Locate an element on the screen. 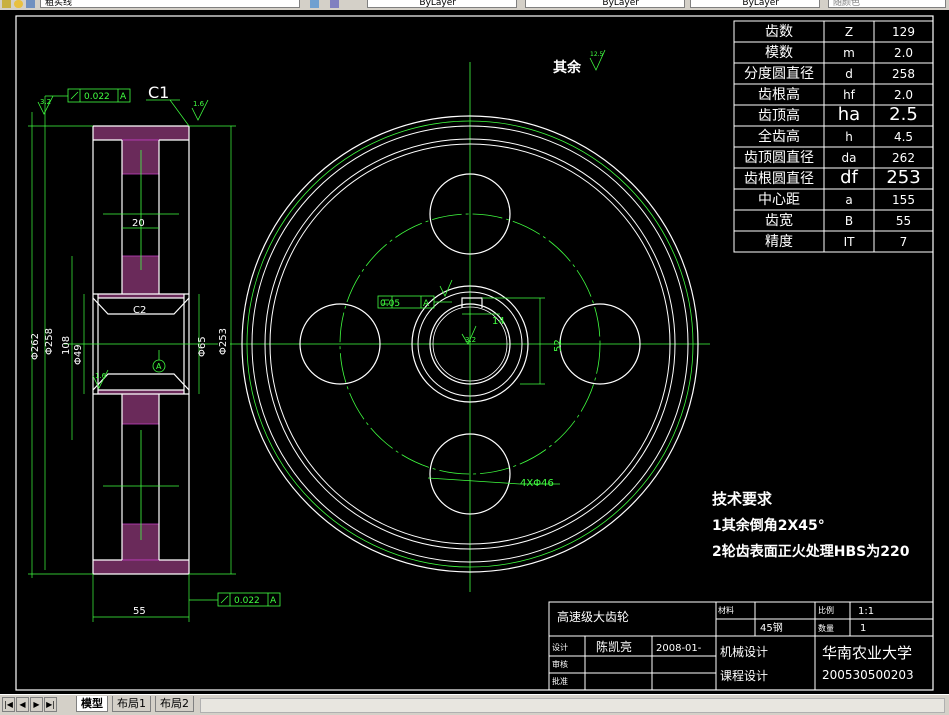 The width and height of the screenshot is (949, 715). layer-linetype-dropdown: ByLayer is located at coordinates (605, 4).